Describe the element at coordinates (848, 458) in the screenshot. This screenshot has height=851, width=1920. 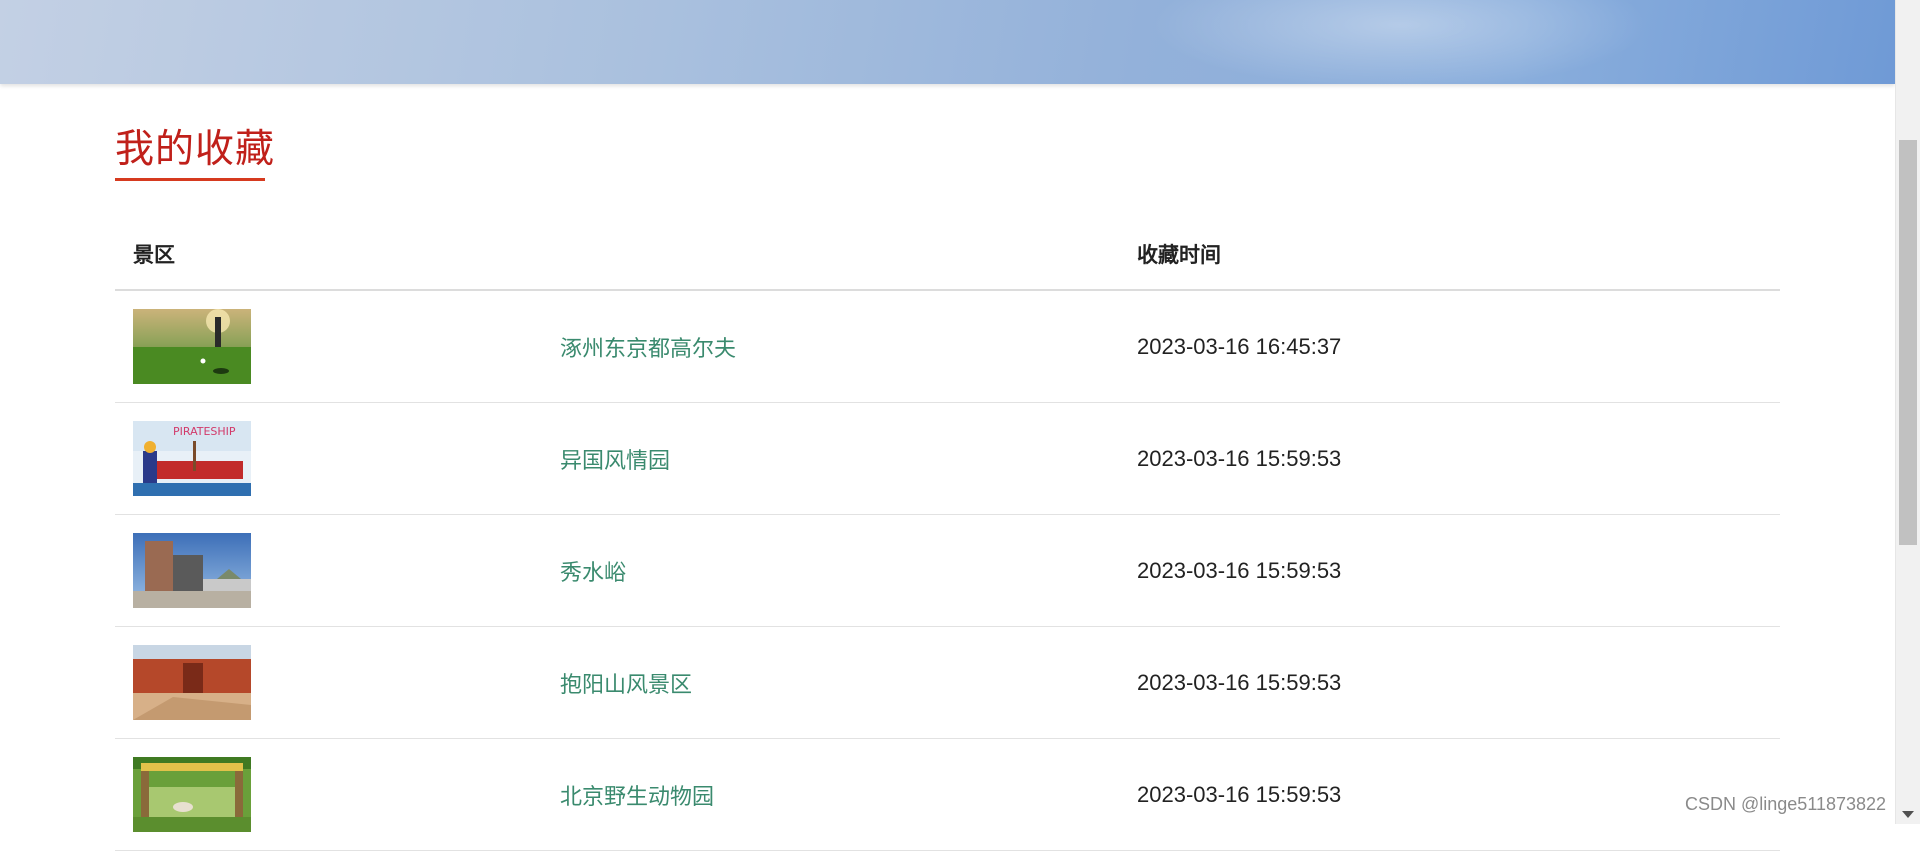
I see `name-cell: 异国风情园` at that location.